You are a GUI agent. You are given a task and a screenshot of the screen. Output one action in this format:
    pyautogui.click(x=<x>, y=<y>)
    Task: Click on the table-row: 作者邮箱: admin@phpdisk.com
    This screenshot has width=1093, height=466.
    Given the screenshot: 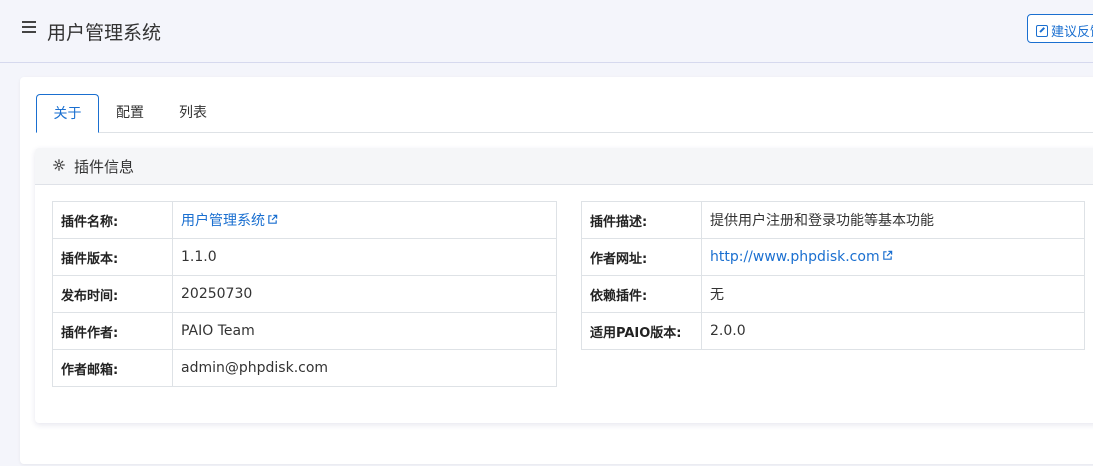 What is the action you would take?
    pyautogui.click(x=304, y=368)
    